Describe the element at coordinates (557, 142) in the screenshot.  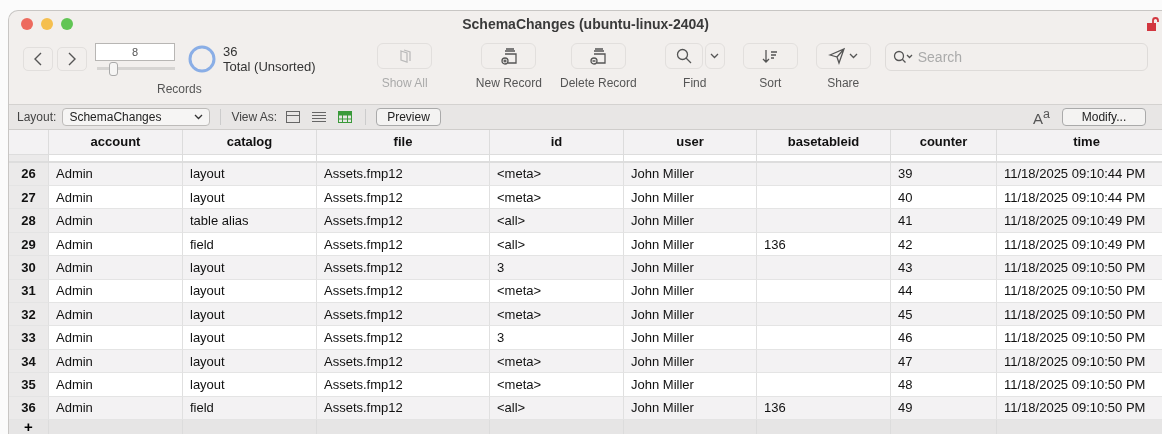
I see `column-header: id` at that location.